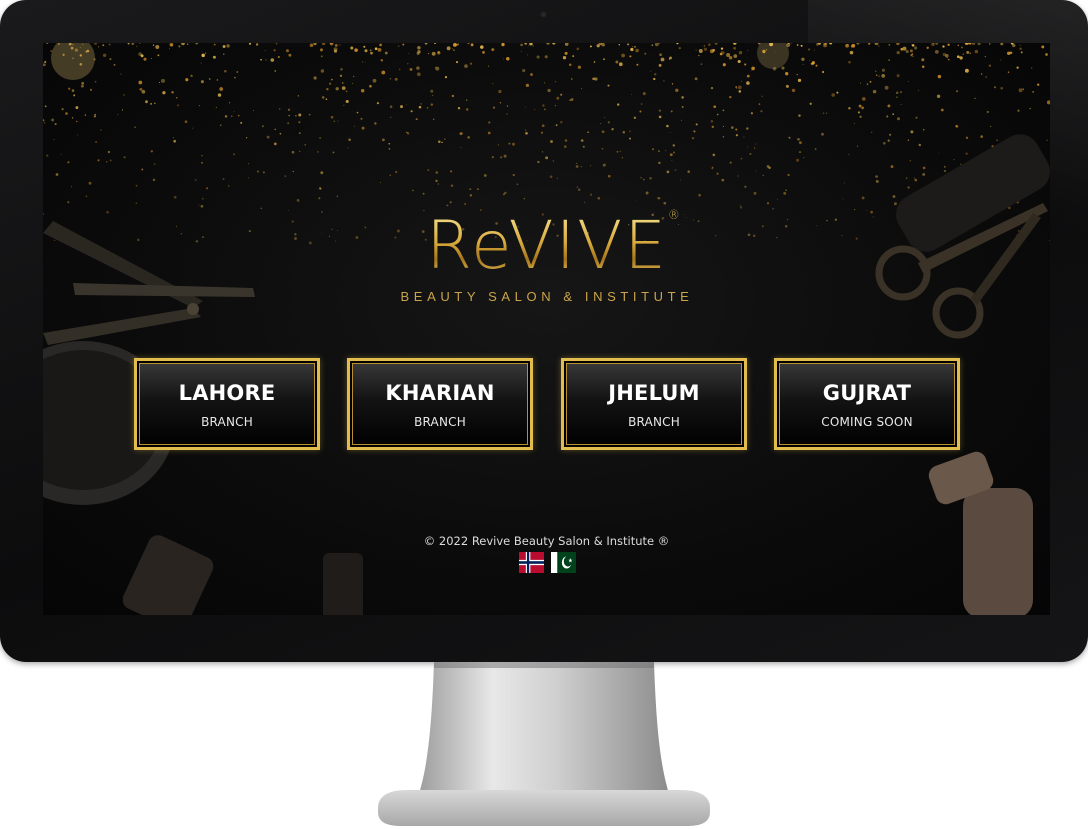 Image resolution: width=1088 pixels, height=829 pixels. I want to click on logo-tagline: BEAUTY SALON & INSTITUTE, so click(547, 296).